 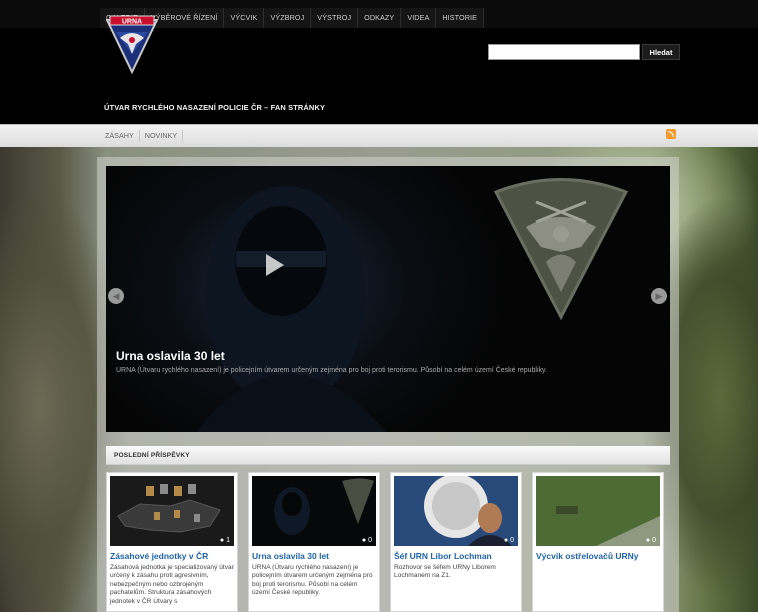 I want to click on sniper-thumbnail-image, so click(x=598, y=511).